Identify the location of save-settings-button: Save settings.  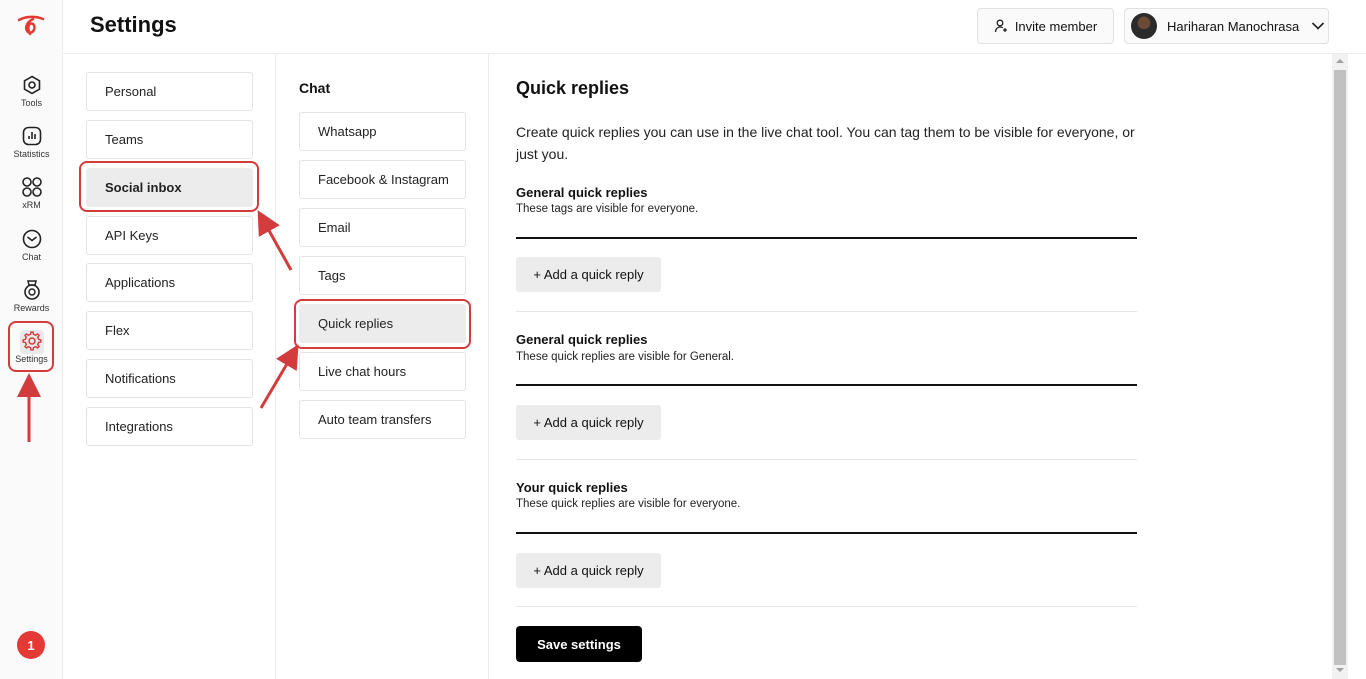
(579, 644).